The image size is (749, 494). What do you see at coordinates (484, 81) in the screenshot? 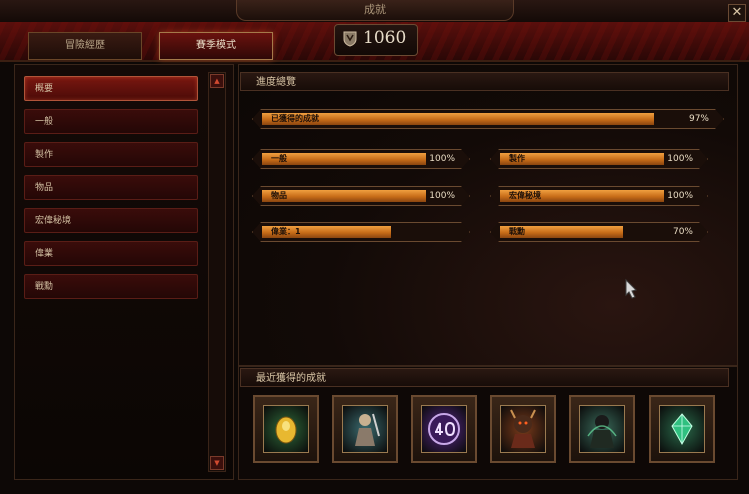
I see `progress-header: 進度總覽` at bounding box center [484, 81].